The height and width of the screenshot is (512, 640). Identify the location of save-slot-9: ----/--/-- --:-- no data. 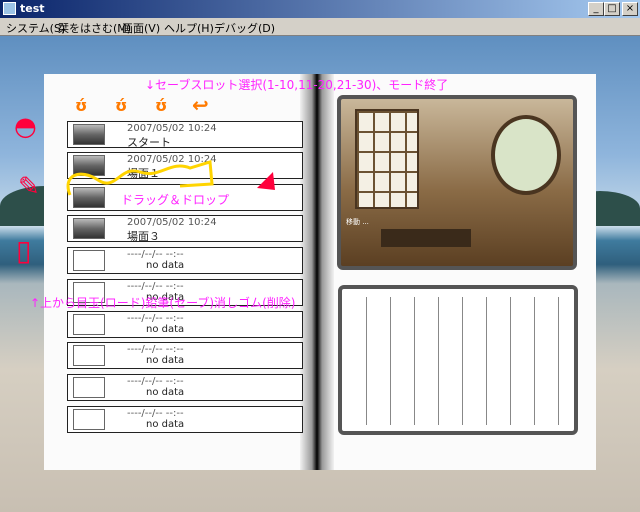
(185, 387).